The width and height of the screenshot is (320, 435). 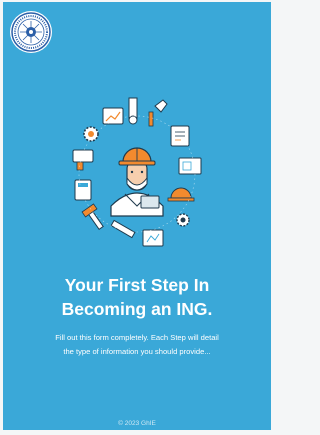 What do you see at coordinates (183, 220) in the screenshot?
I see `settings-icon` at bounding box center [183, 220].